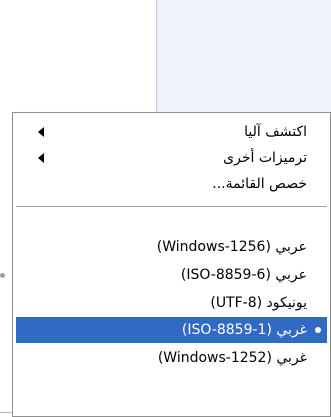 This screenshot has width=331, height=417. I want to click on background-radio-icon, so click(6, 275).